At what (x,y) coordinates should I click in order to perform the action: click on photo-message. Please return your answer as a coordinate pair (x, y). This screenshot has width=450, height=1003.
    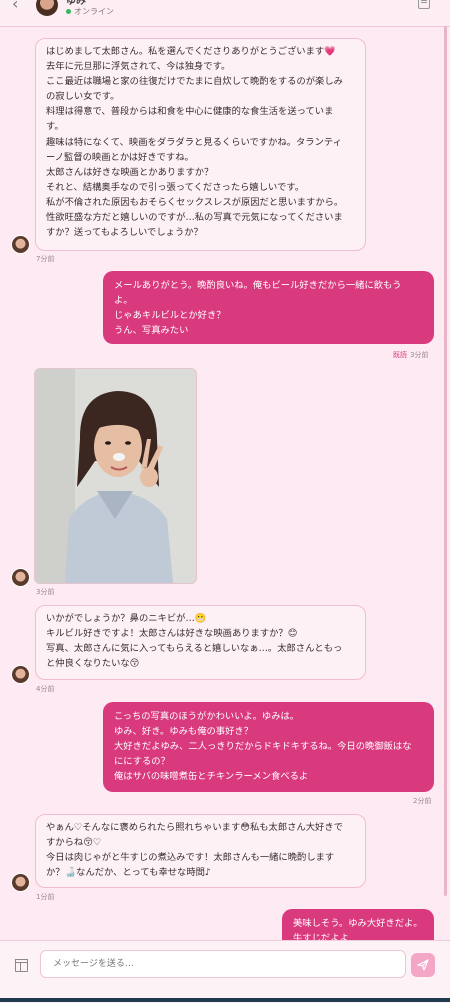
    Looking at the image, I should click on (115, 476).